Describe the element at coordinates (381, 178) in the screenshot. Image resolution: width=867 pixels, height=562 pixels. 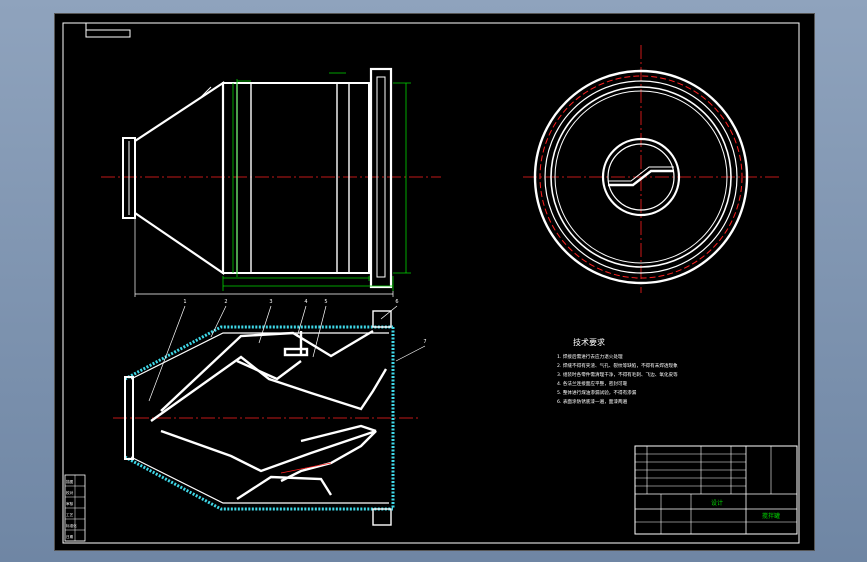
I see `outlet-flange` at that location.